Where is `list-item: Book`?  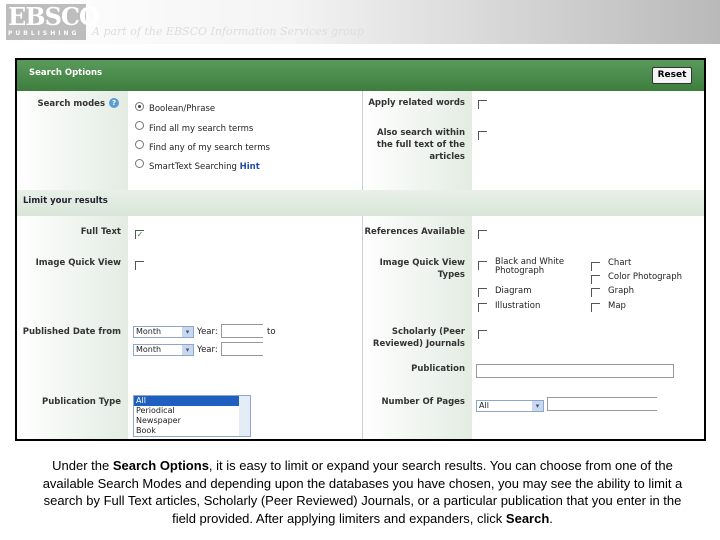
list-item: Book is located at coordinates (192, 431).